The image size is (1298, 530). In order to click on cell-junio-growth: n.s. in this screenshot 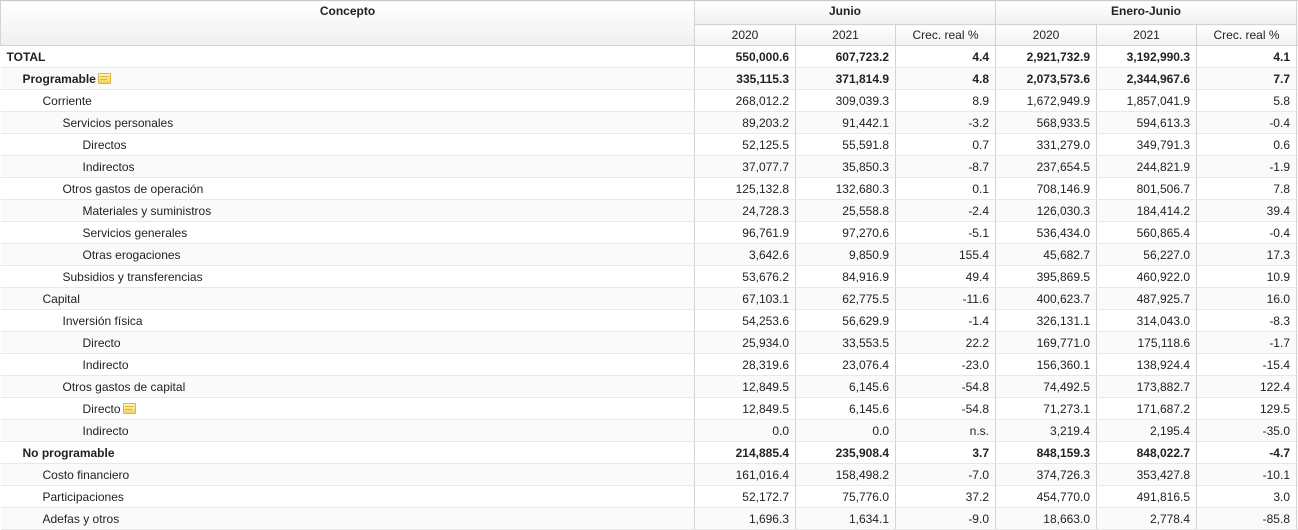, I will do `click(946, 431)`.